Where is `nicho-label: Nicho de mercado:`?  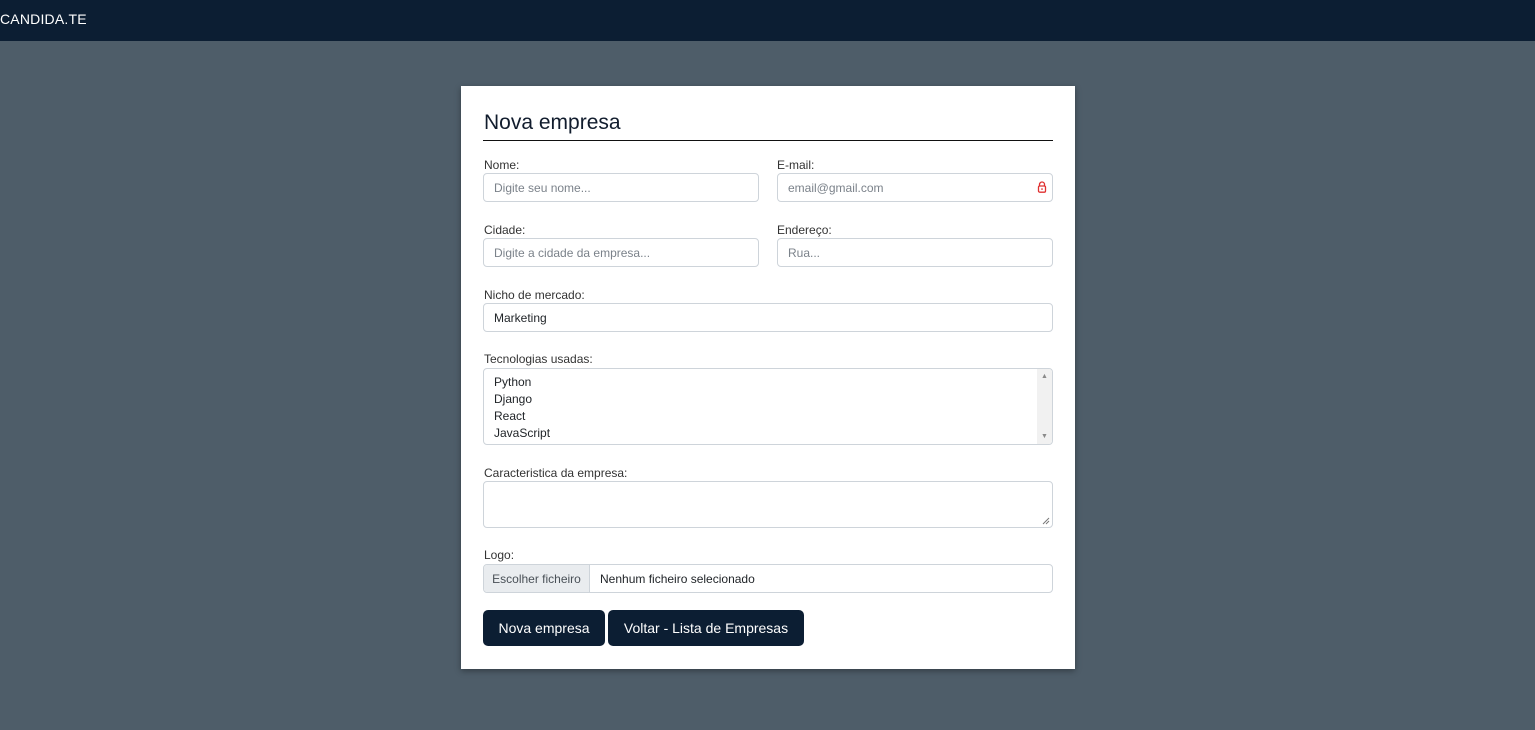 nicho-label: Nicho de mercado: is located at coordinates (534, 295).